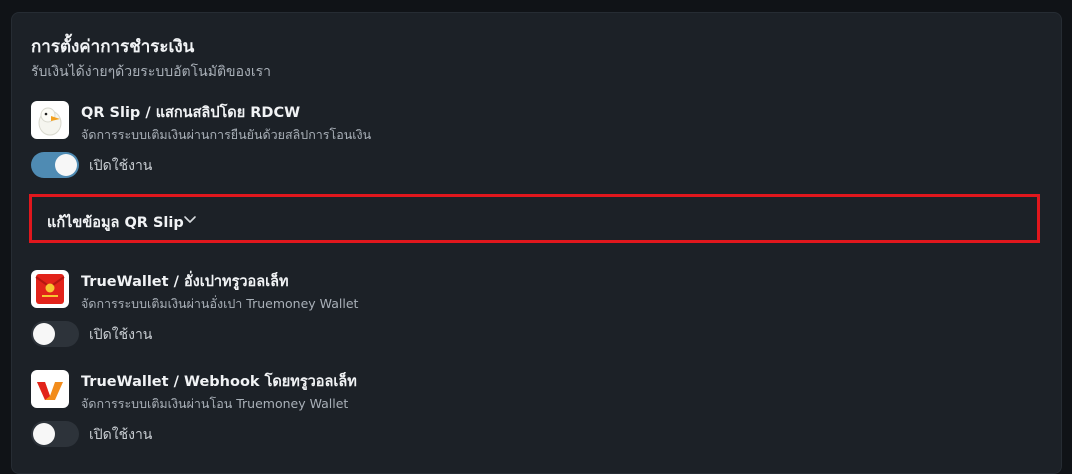 This screenshot has width=1072, height=474. What do you see at coordinates (151, 72) in the screenshot?
I see `page-subtitle: รับเงินได้ง่ายๆด้วยระบบอัตโนมัติของเรา` at bounding box center [151, 72].